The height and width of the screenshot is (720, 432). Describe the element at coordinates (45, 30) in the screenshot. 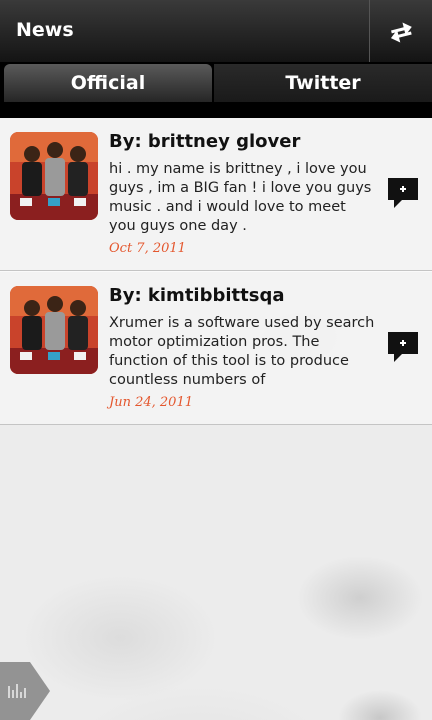

I see `page-title: News` at that location.